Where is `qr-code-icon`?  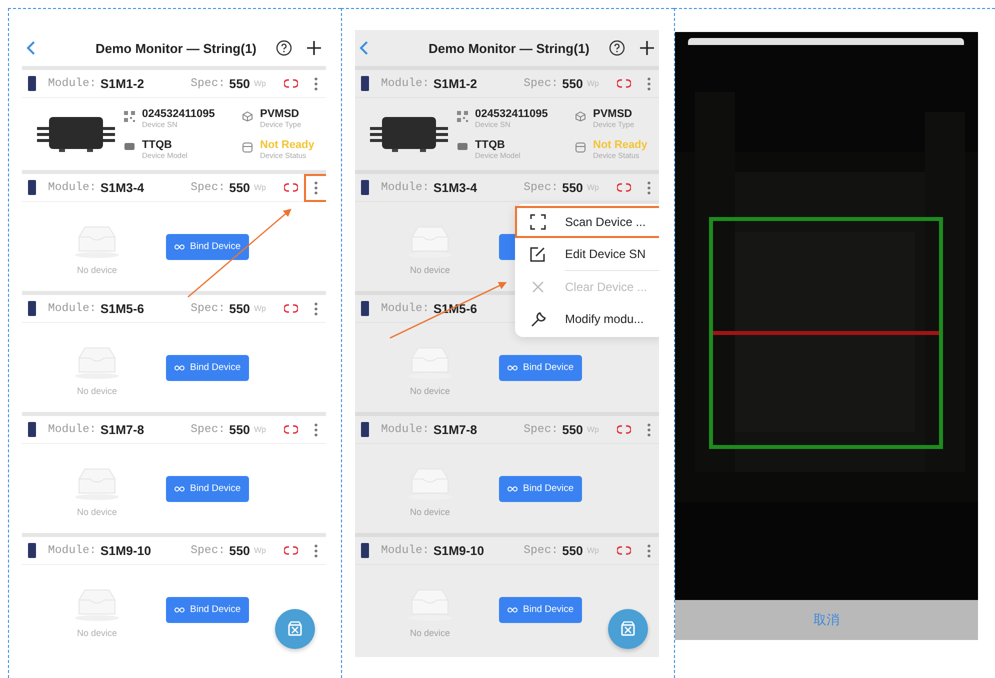 qr-code-icon is located at coordinates (462, 116).